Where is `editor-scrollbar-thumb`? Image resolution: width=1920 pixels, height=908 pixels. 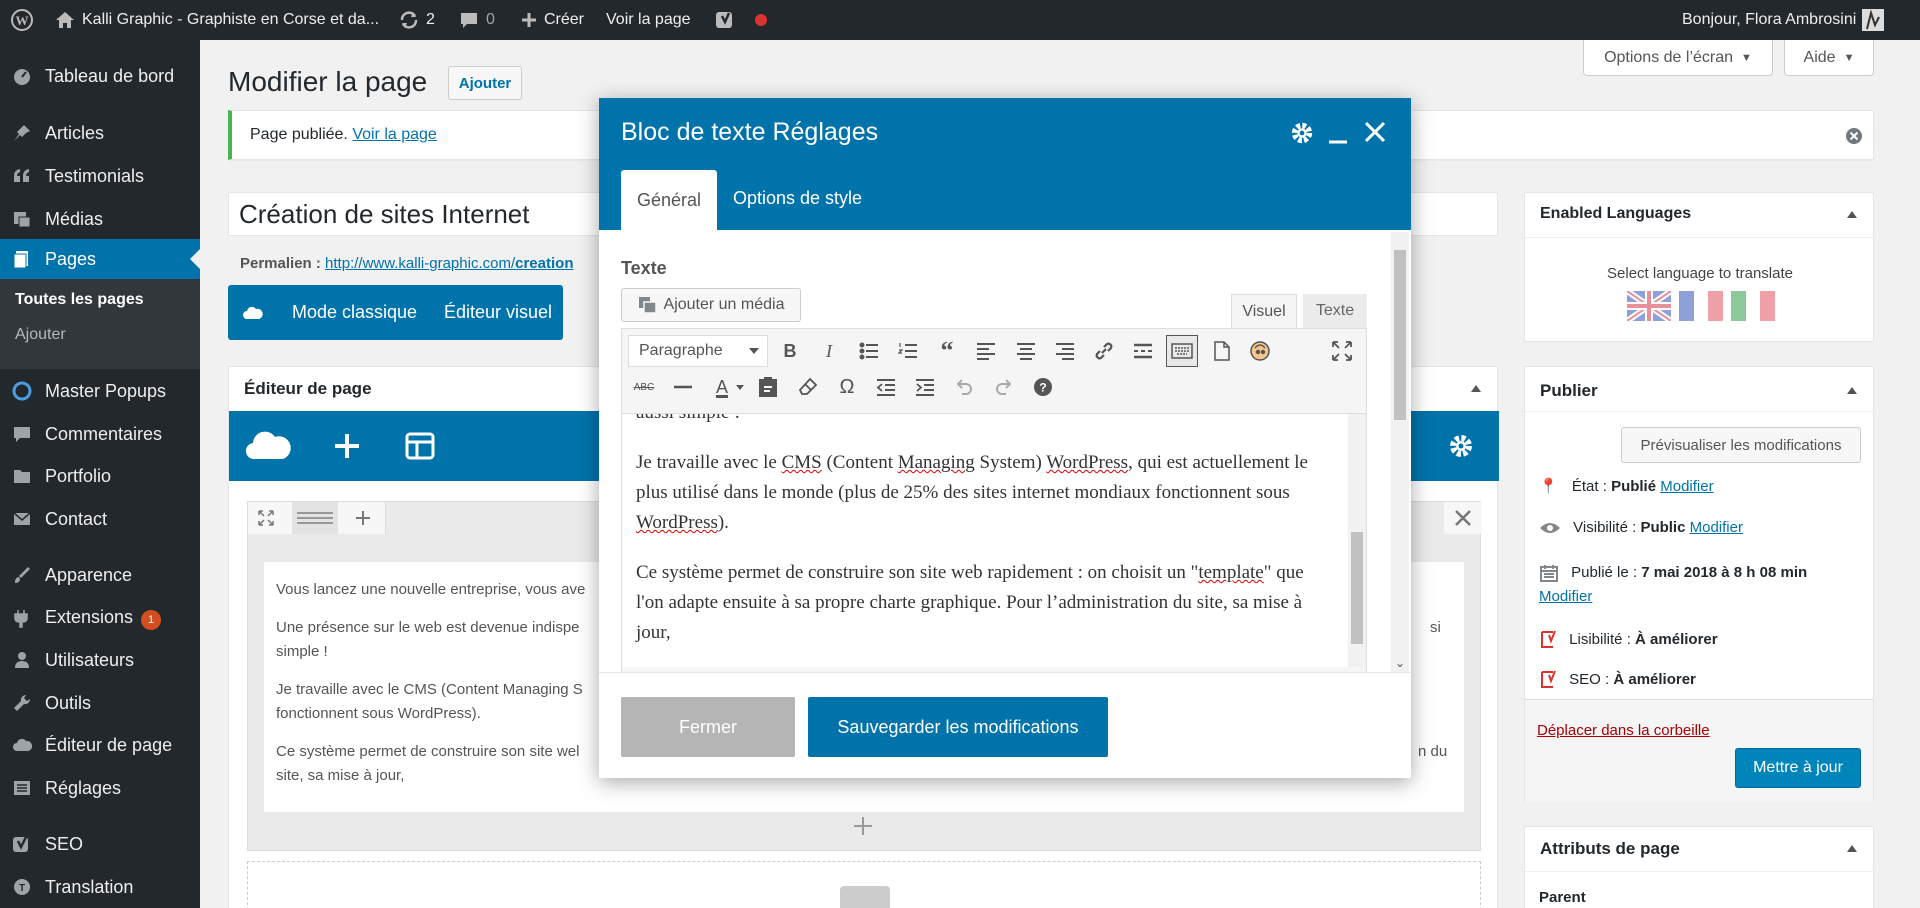
editor-scrollbar-thumb is located at coordinates (1357, 588).